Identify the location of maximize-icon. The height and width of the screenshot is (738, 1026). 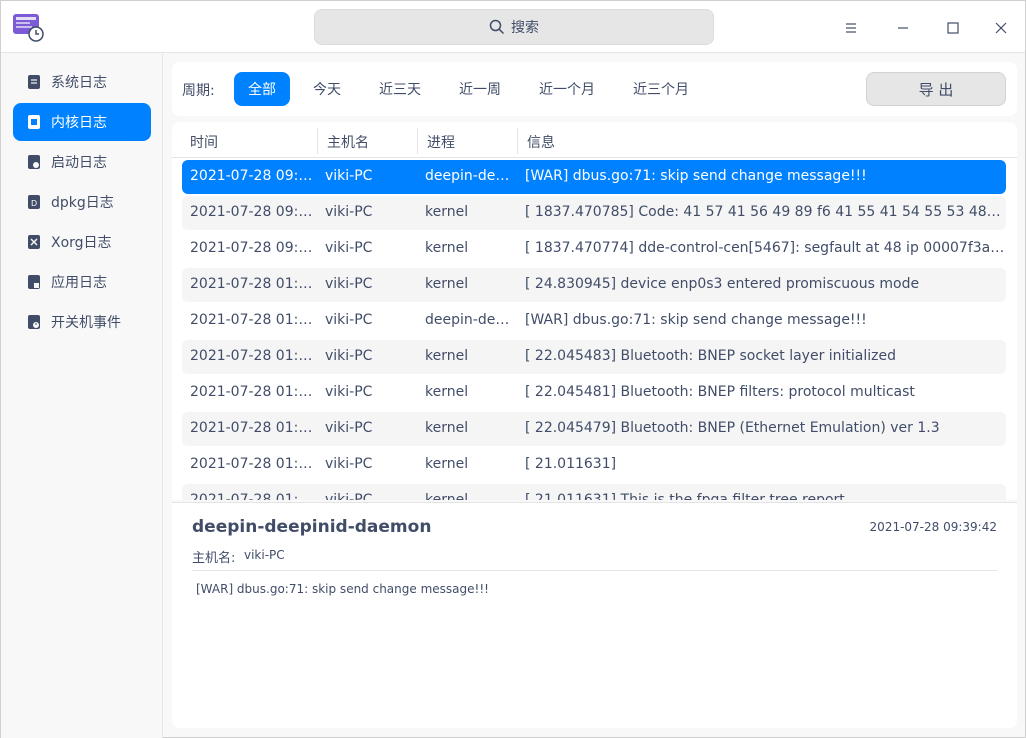
(953, 28).